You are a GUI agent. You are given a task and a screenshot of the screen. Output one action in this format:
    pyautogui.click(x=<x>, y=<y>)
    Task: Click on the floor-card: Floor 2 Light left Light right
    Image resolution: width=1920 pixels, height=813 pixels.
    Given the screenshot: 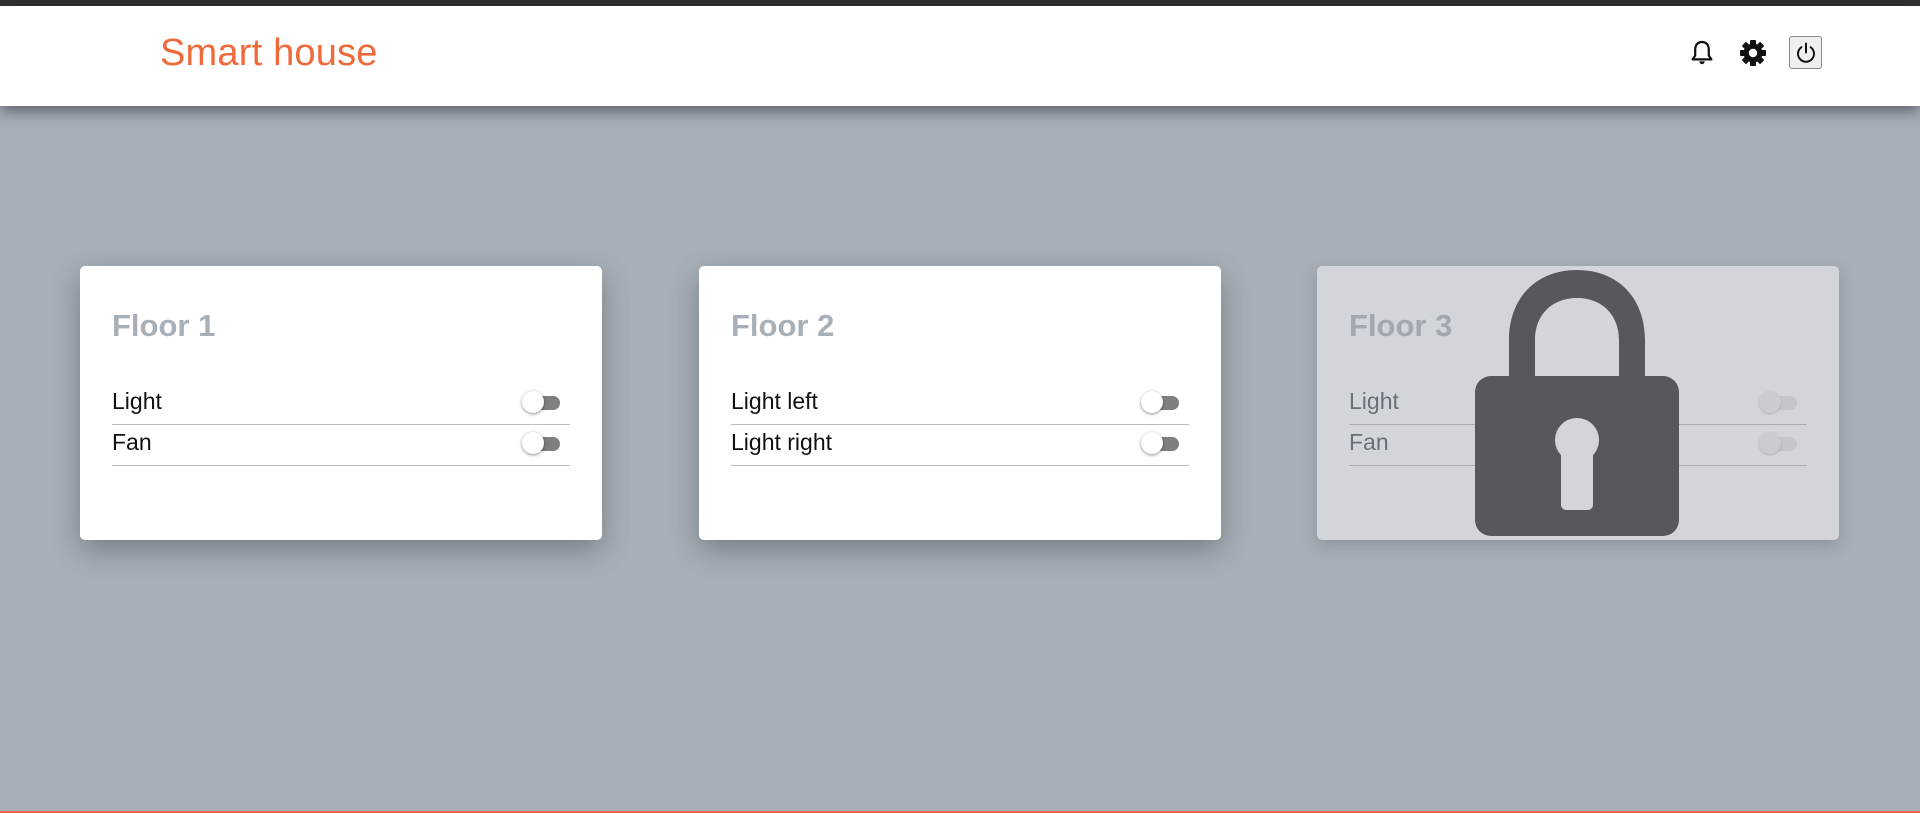 What is the action you would take?
    pyautogui.click(x=960, y=403)
    